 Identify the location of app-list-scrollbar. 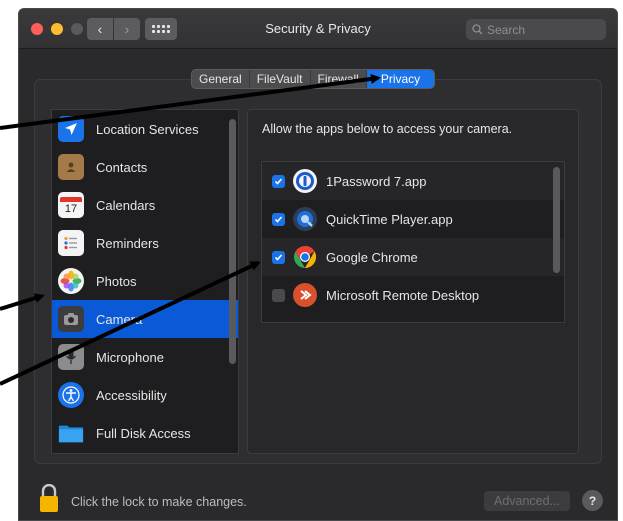
(556, 220).